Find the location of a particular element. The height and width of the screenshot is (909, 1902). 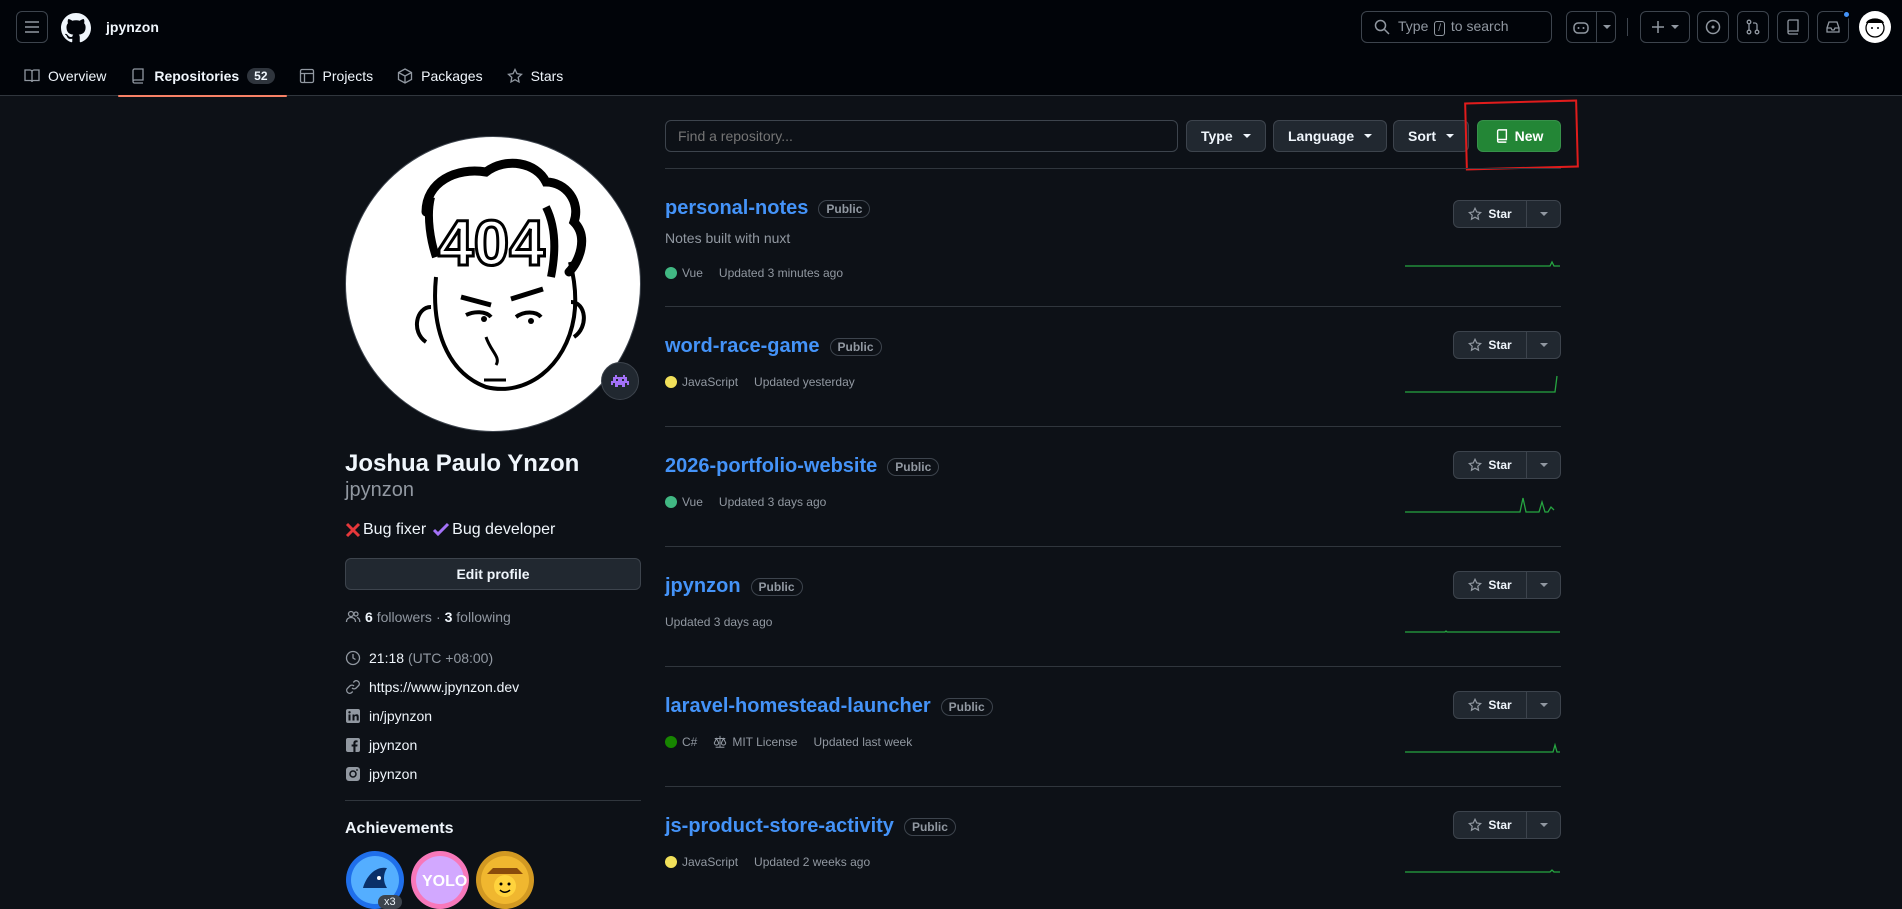

pull-requests-button is located at coordinates (1753, 27).